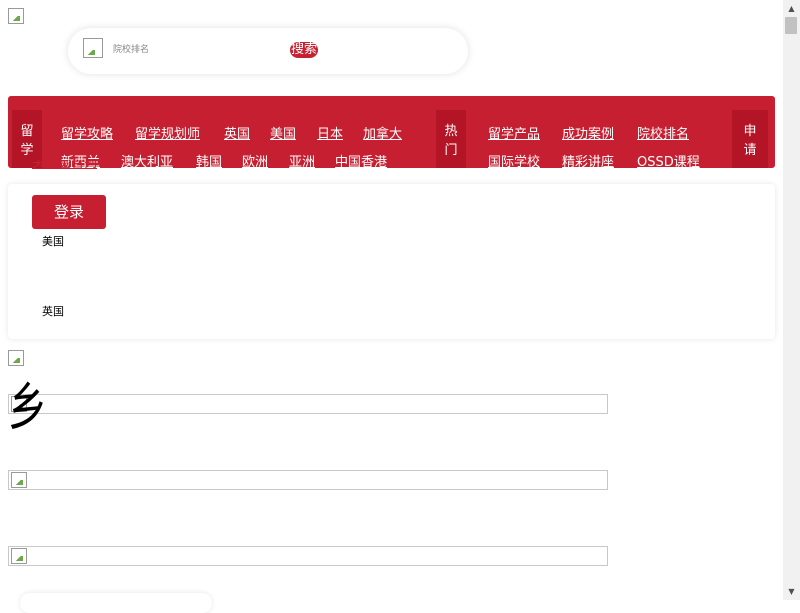  Describe the element at coordinates (237, 132) in the screenshot. I see `nav-link-uk: 英国` at that location.